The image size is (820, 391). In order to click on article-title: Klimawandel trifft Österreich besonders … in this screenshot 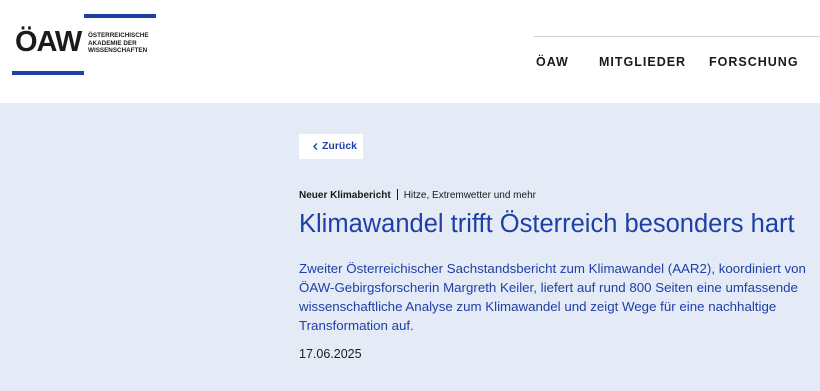, I will do `click(547, 224)`.